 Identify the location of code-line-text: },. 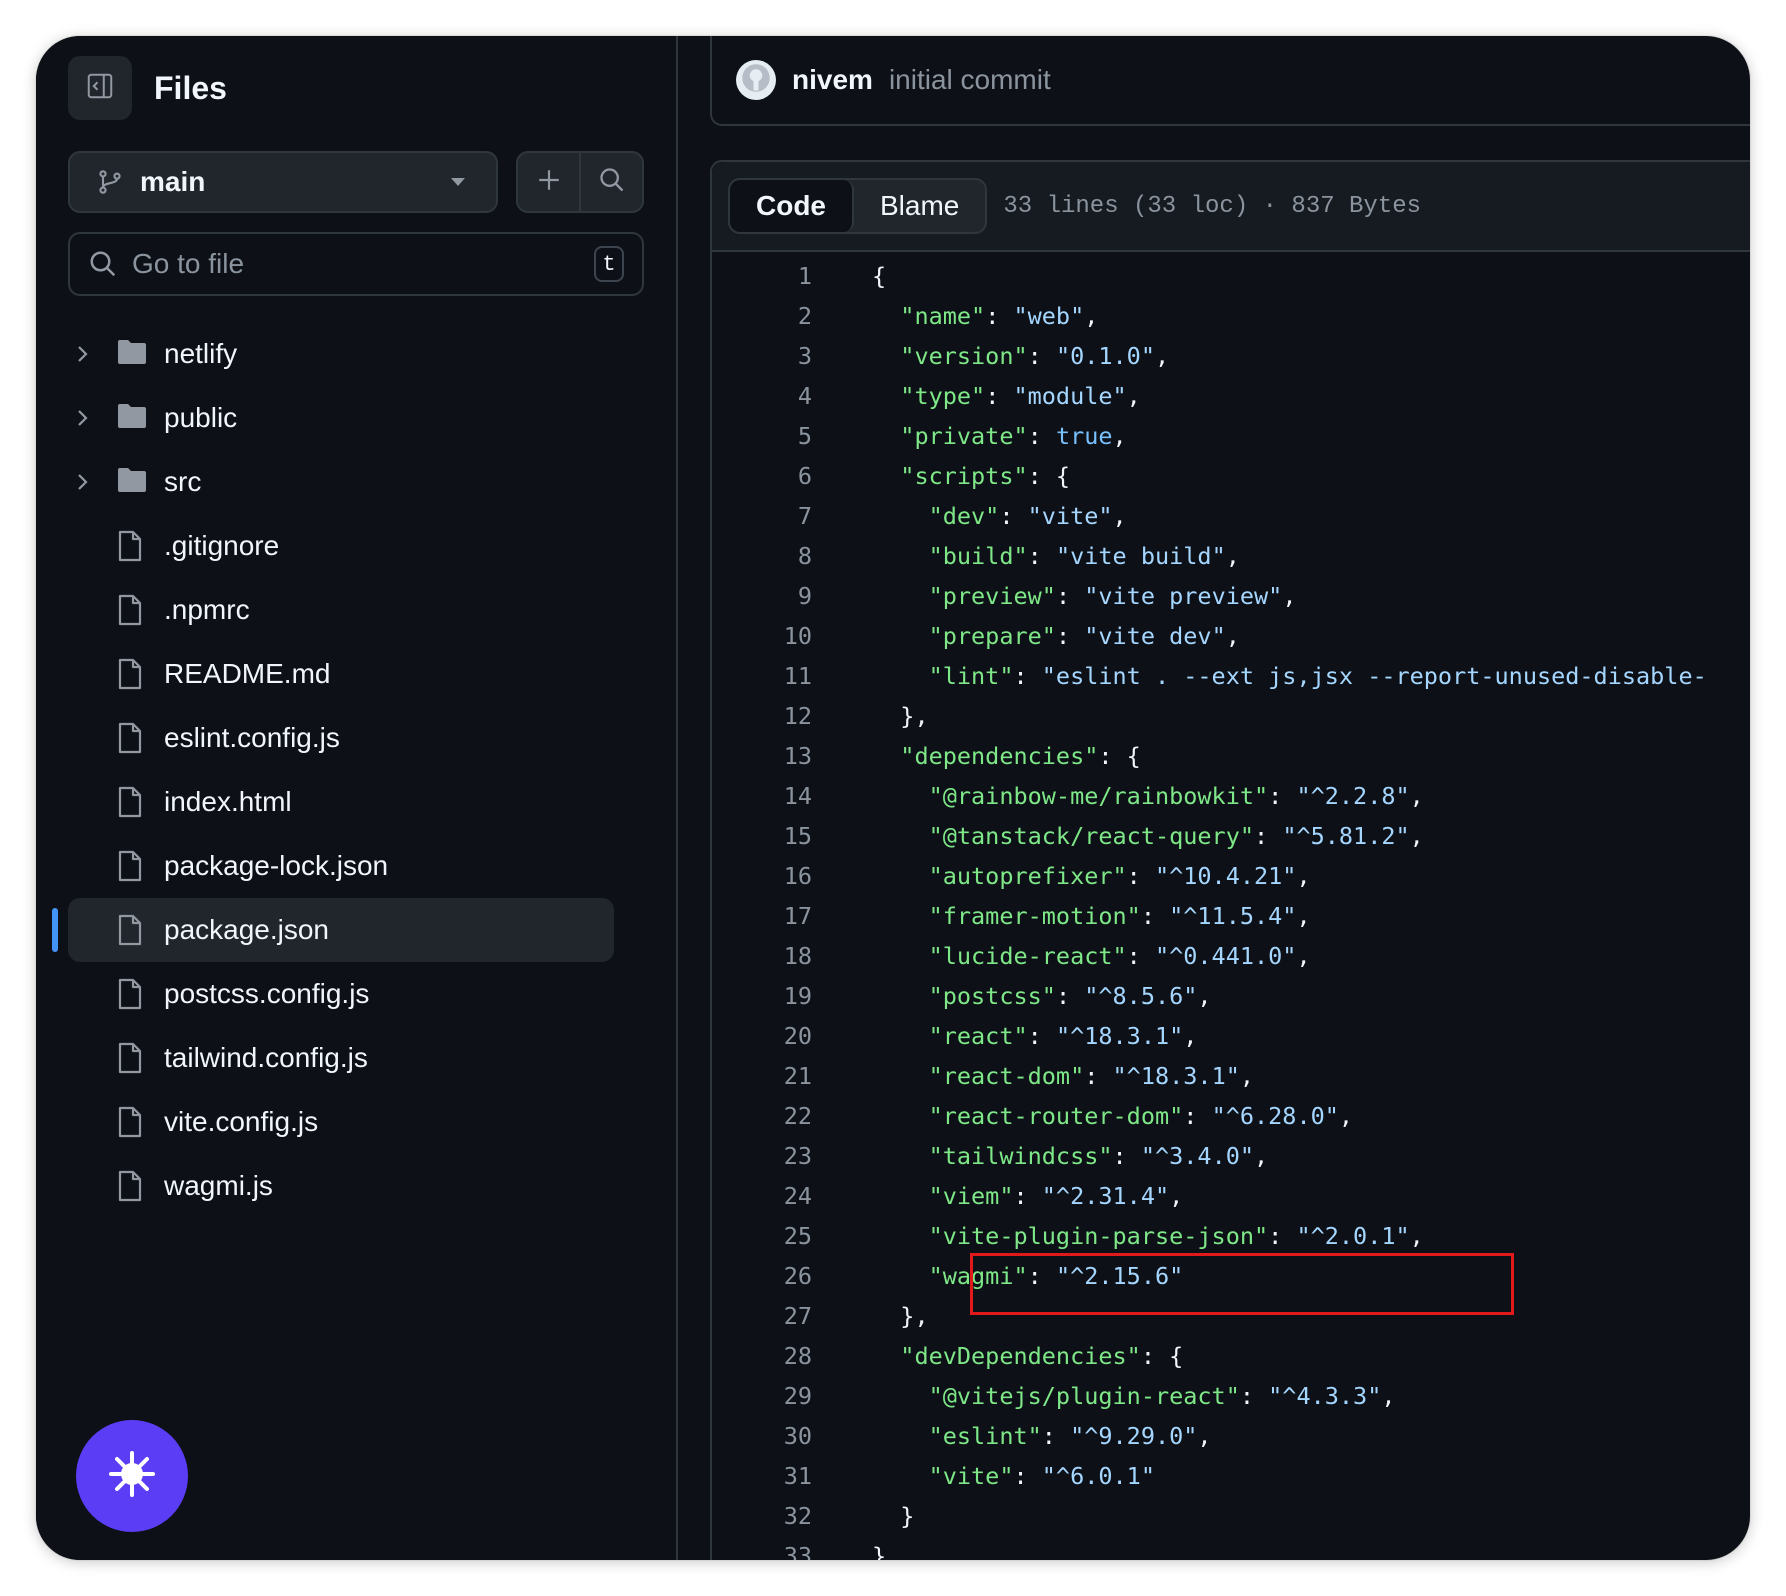
(900, 1316).